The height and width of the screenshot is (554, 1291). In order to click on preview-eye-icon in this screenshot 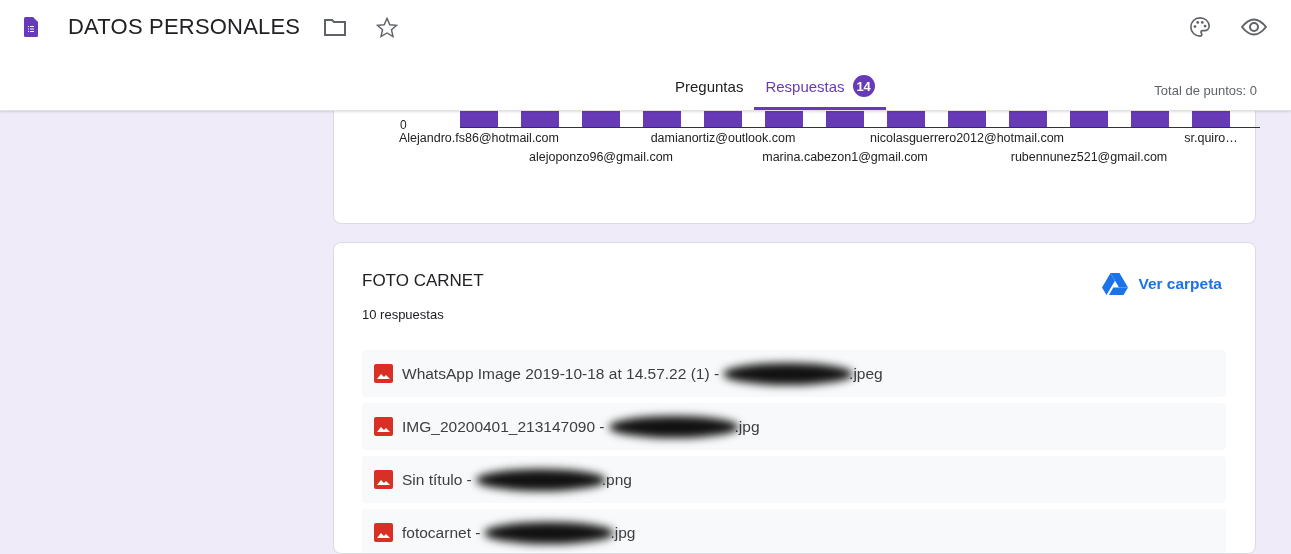, I will do `click(1254, 27)`.